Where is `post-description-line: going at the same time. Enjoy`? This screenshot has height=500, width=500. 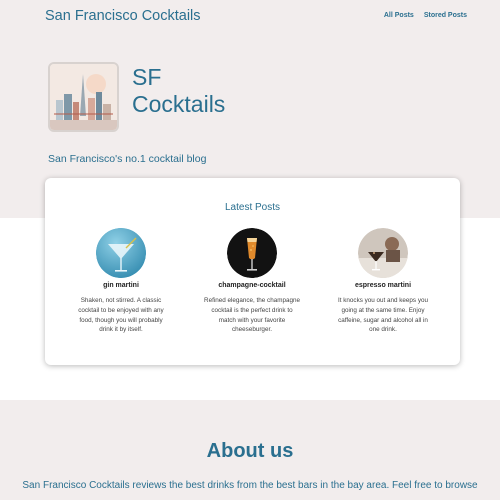
post-description-line: going at the same time. Enjoy is located at coordinates (383, 310).